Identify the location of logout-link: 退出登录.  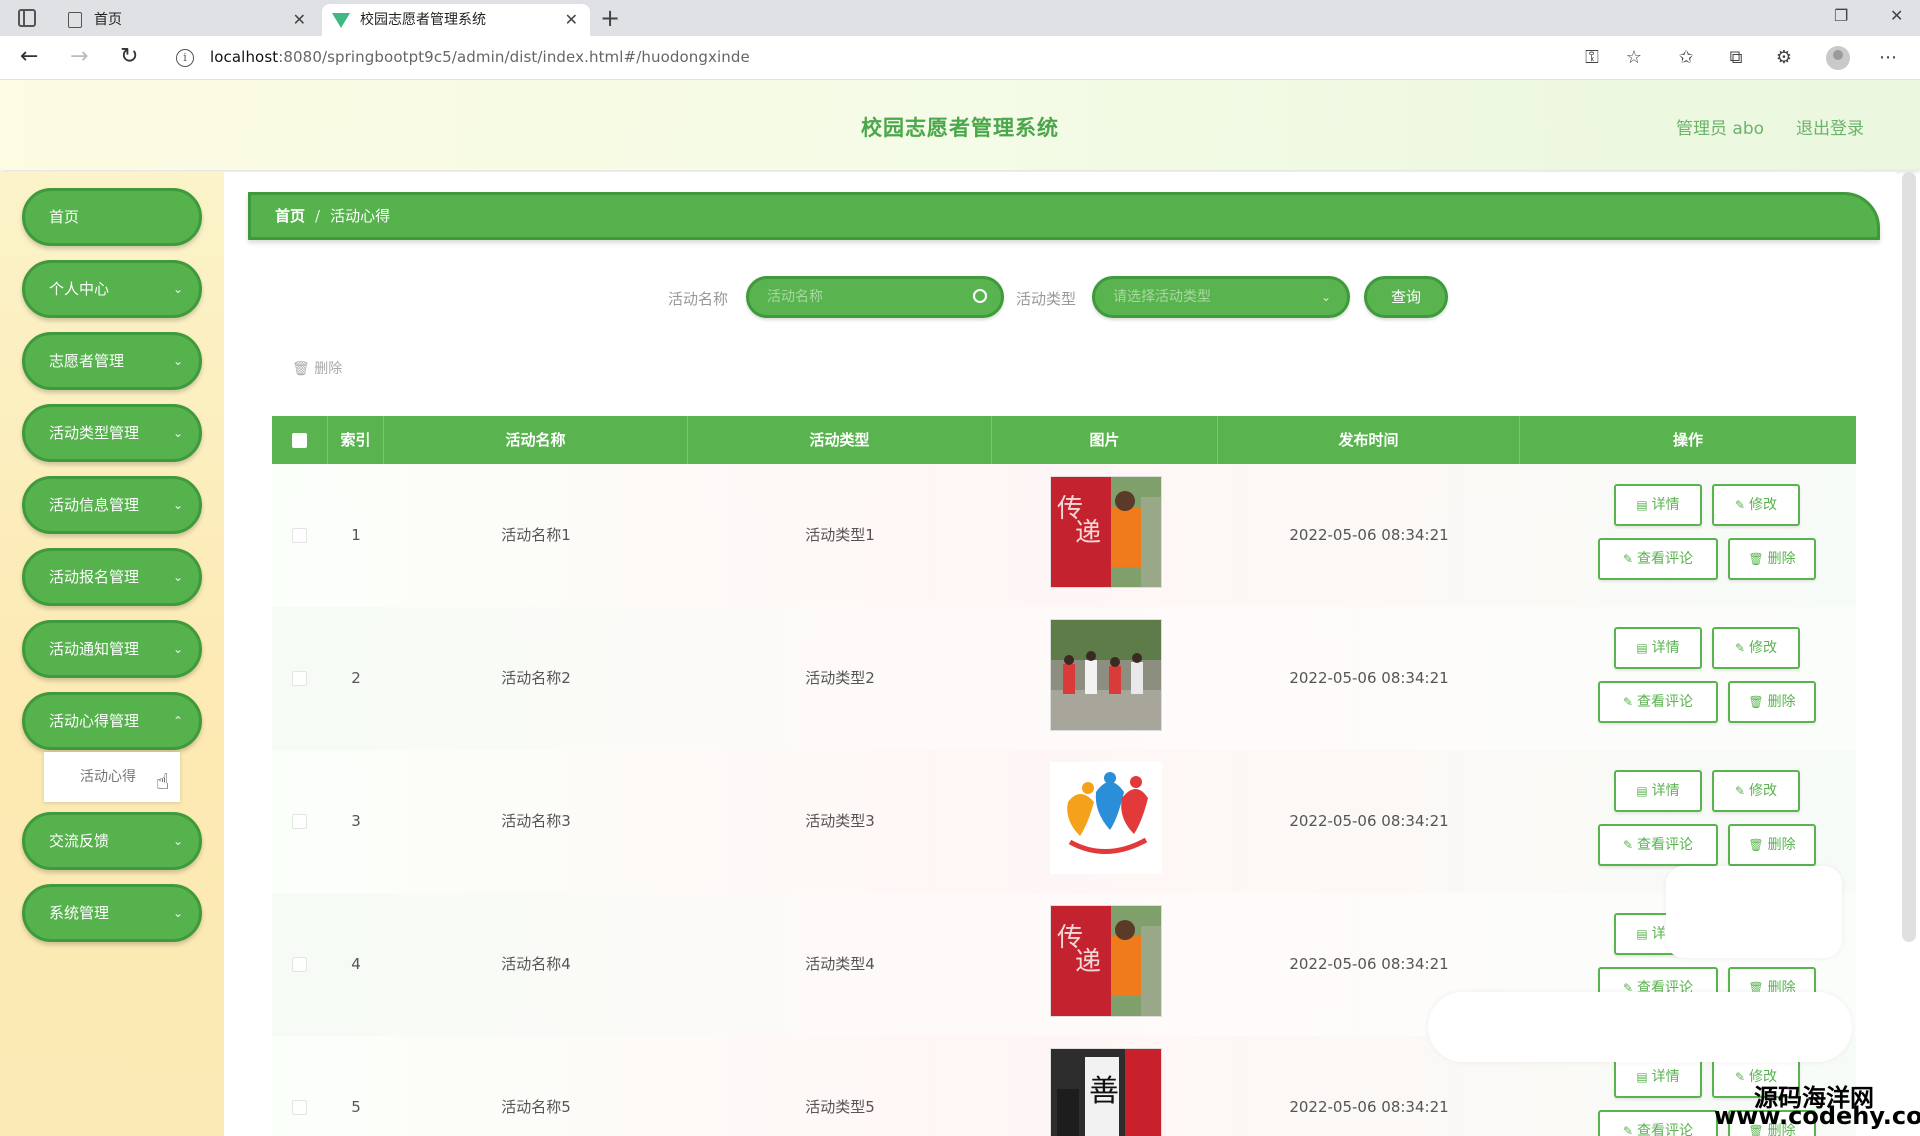
(1830, 126).